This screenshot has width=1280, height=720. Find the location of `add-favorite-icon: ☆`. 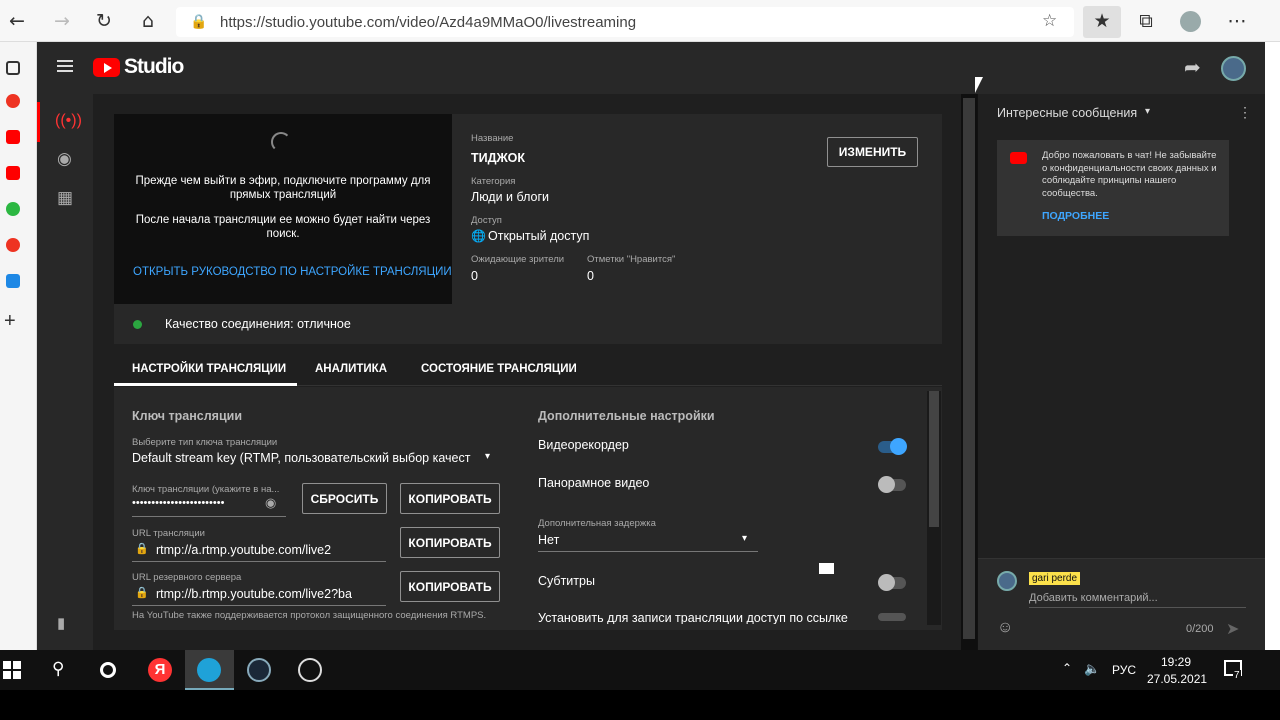

add-favorite-icon: ☆ is located at coordinates (1049, 21).